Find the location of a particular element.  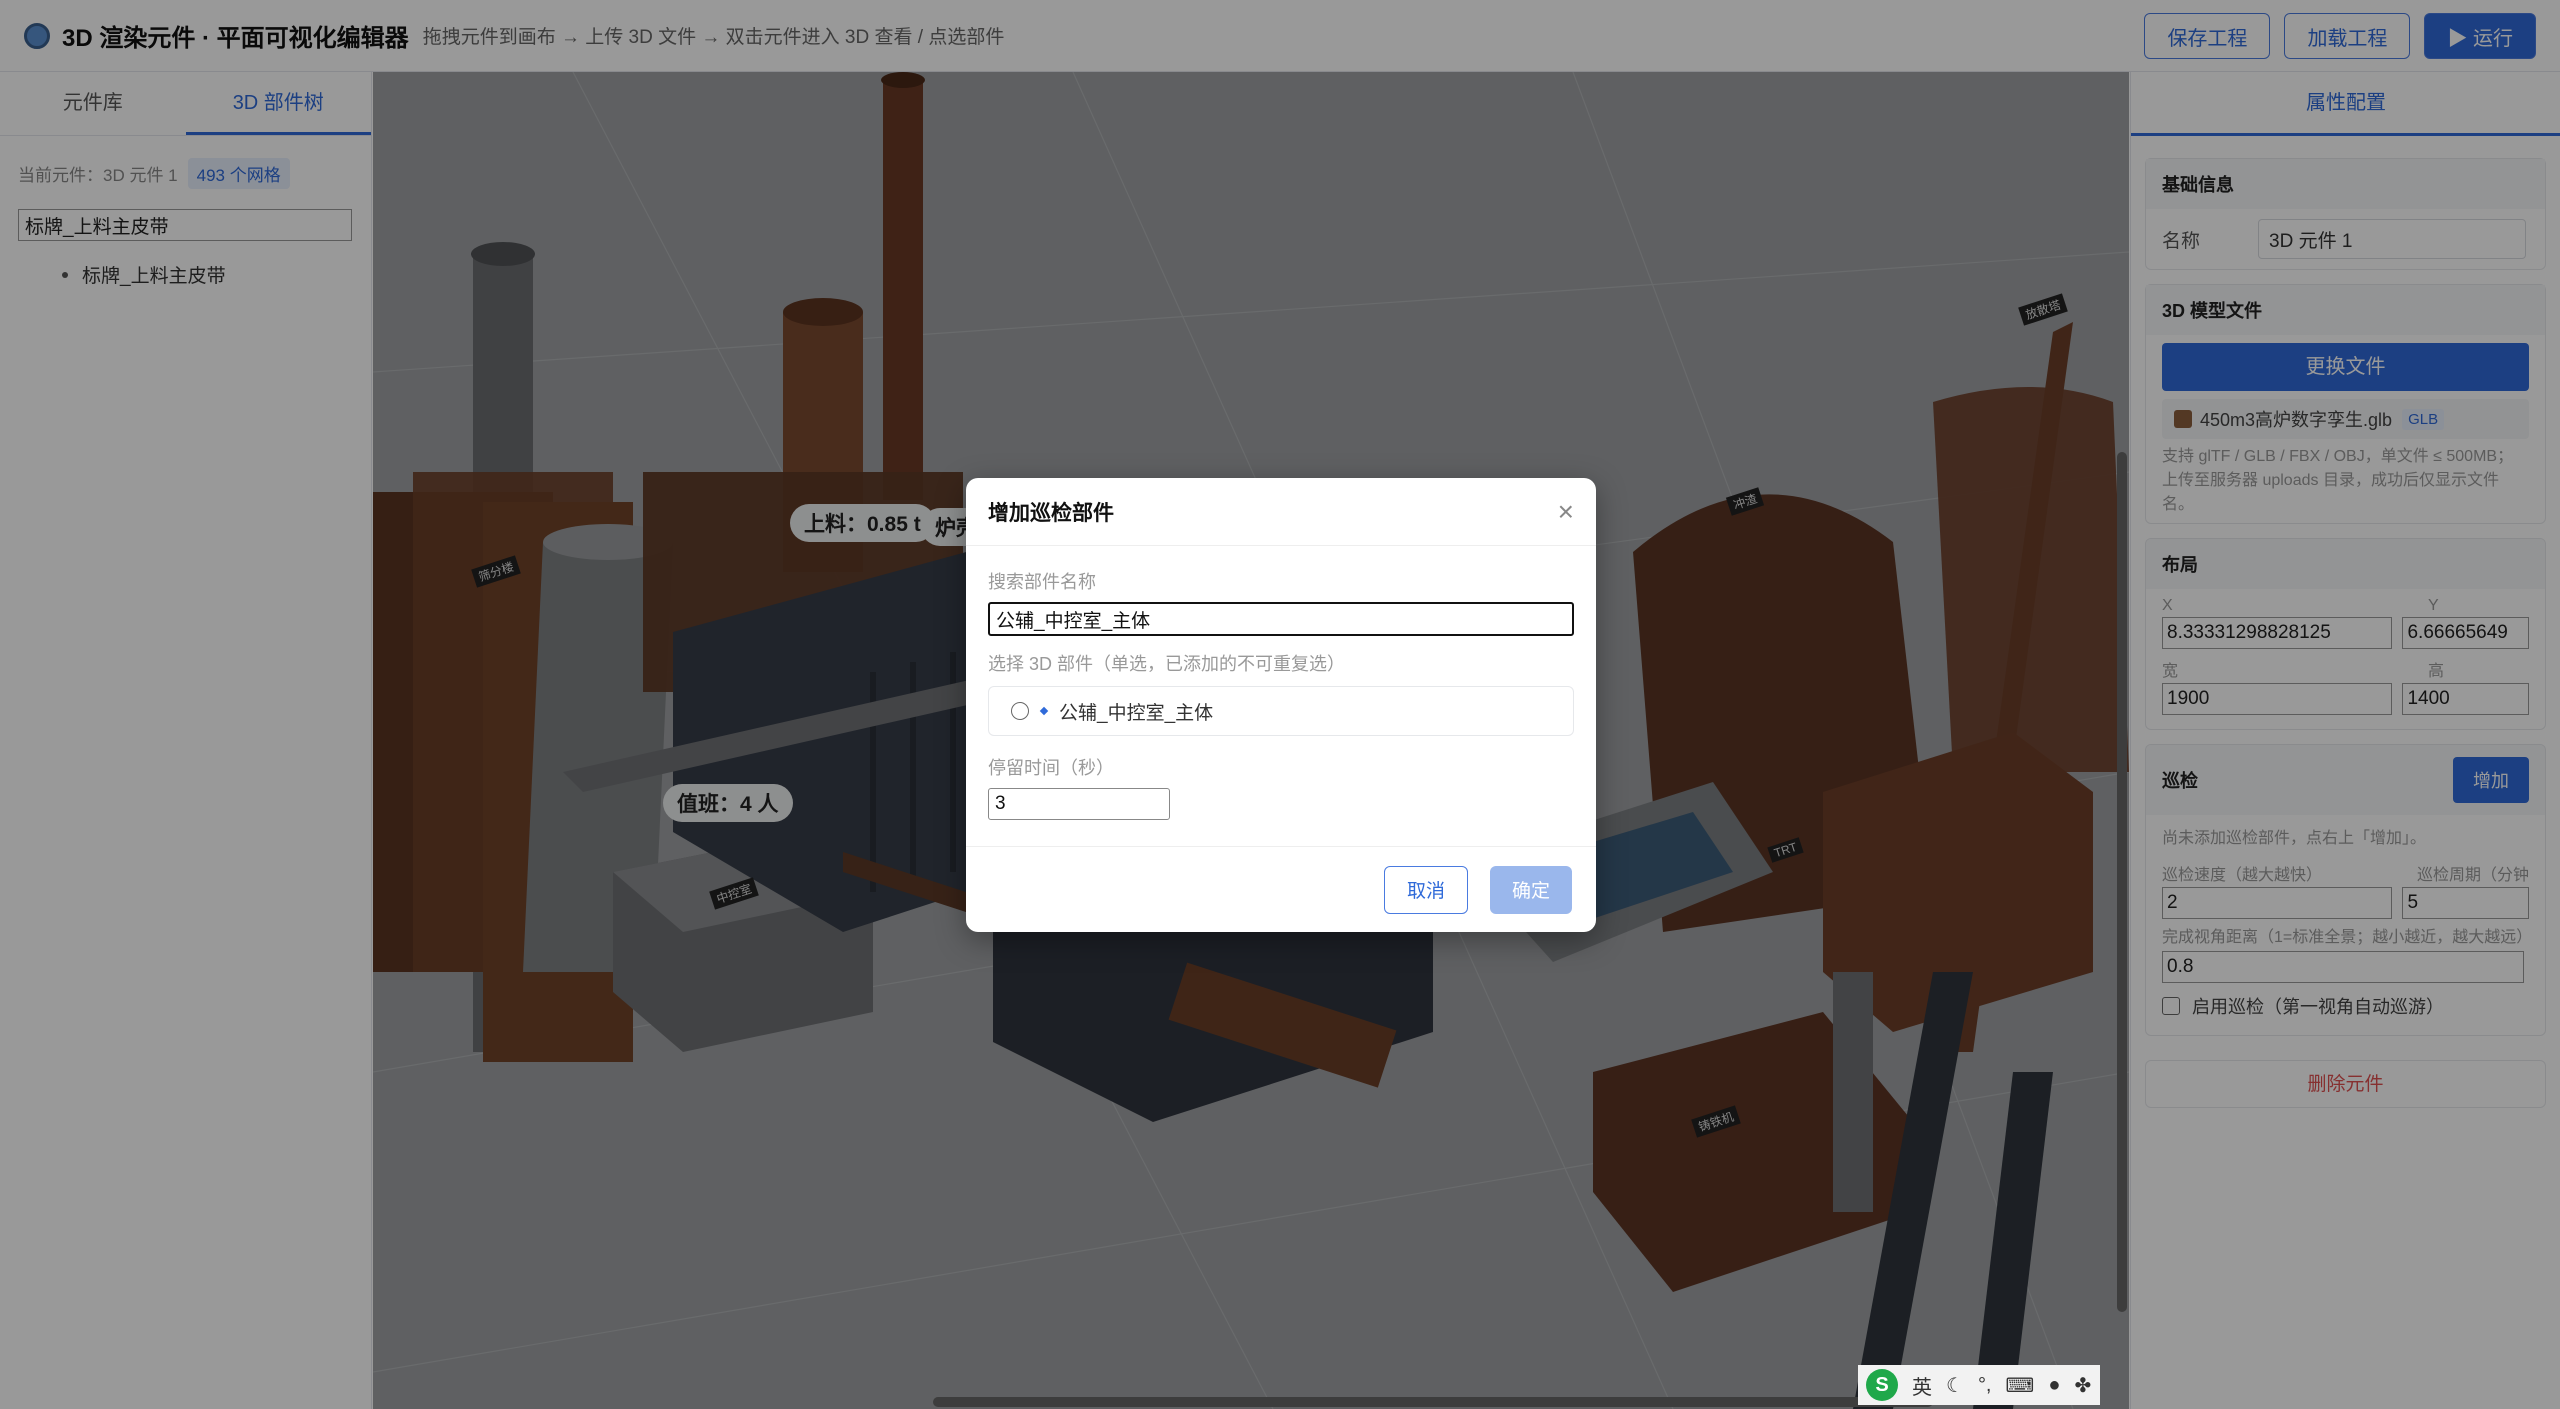

select-part-label: 选择 3D 部件（单选，已添加的不可重复选） is located at coordinates (1167, 664).